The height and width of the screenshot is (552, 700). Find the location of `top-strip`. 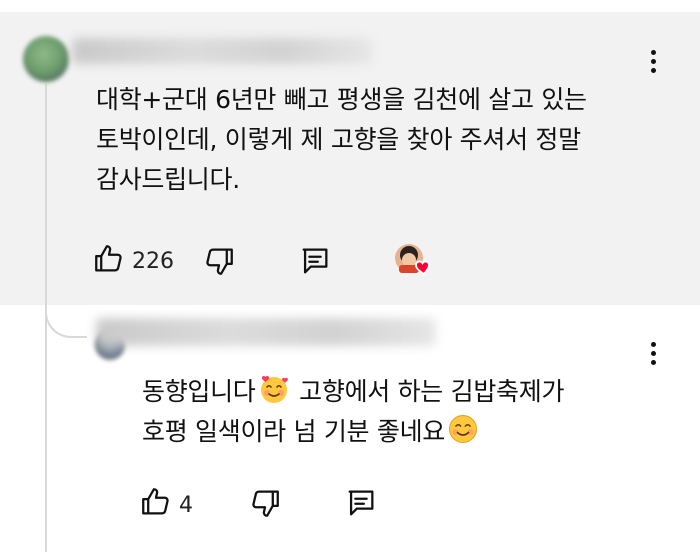

top-strip is located at coordinates (350, 6).